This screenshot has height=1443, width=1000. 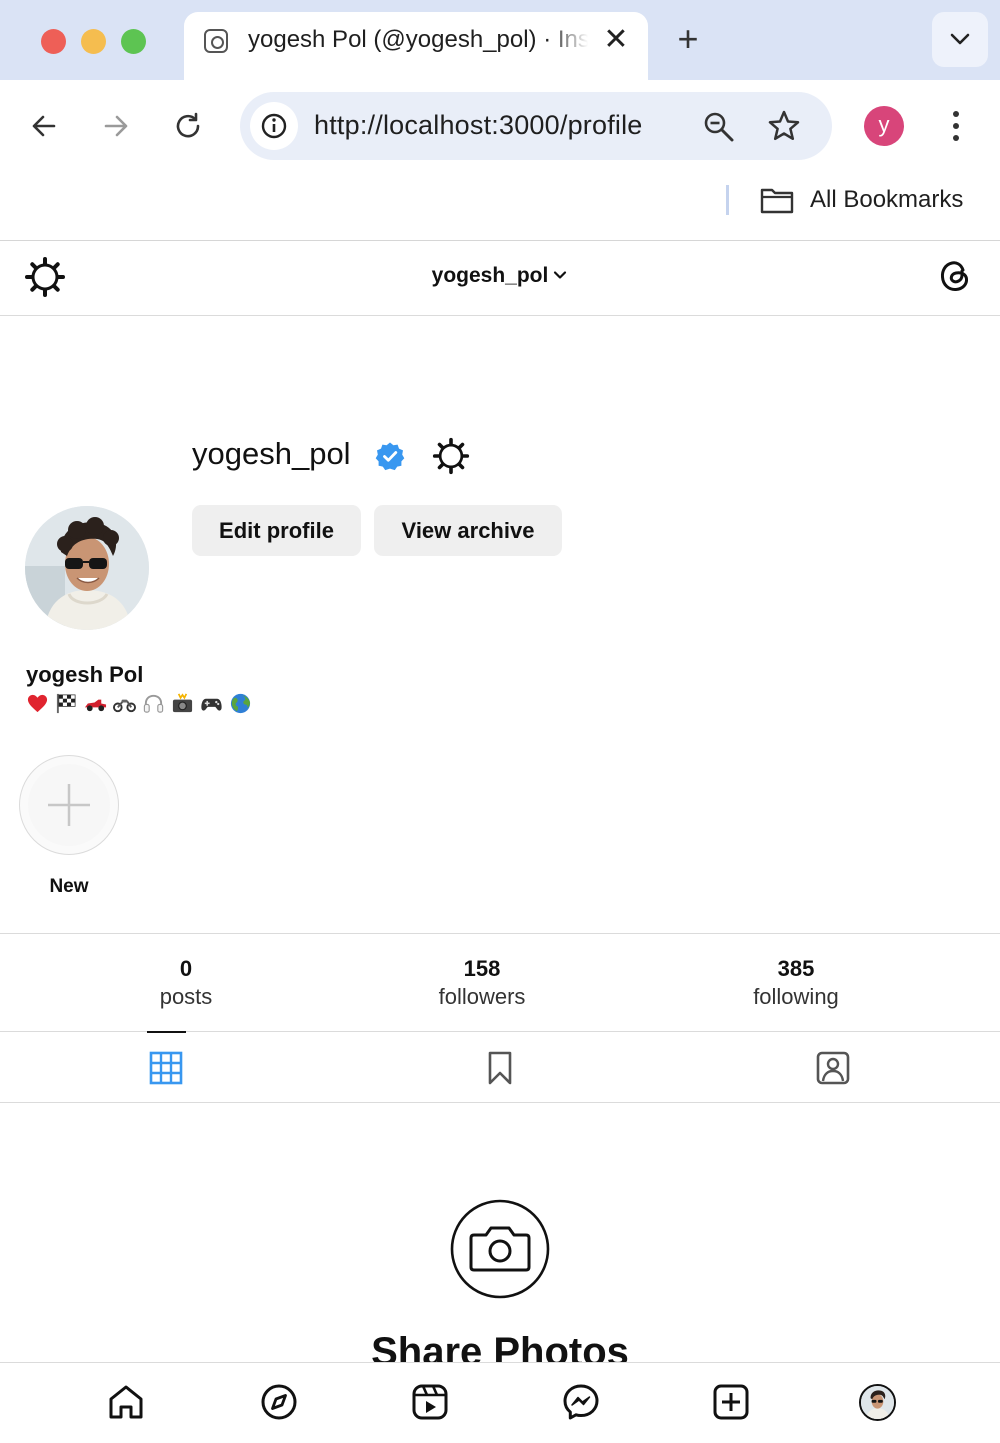 I want to click on highlight-inner-circle, so click(x=69, y=805).